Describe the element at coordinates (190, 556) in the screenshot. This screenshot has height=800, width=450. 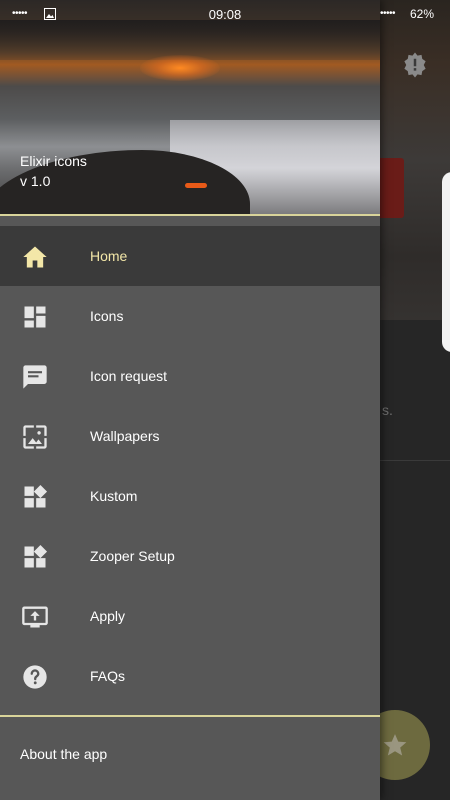
I see `nav-item-zooper-setup: Zooper Setup` at that location.